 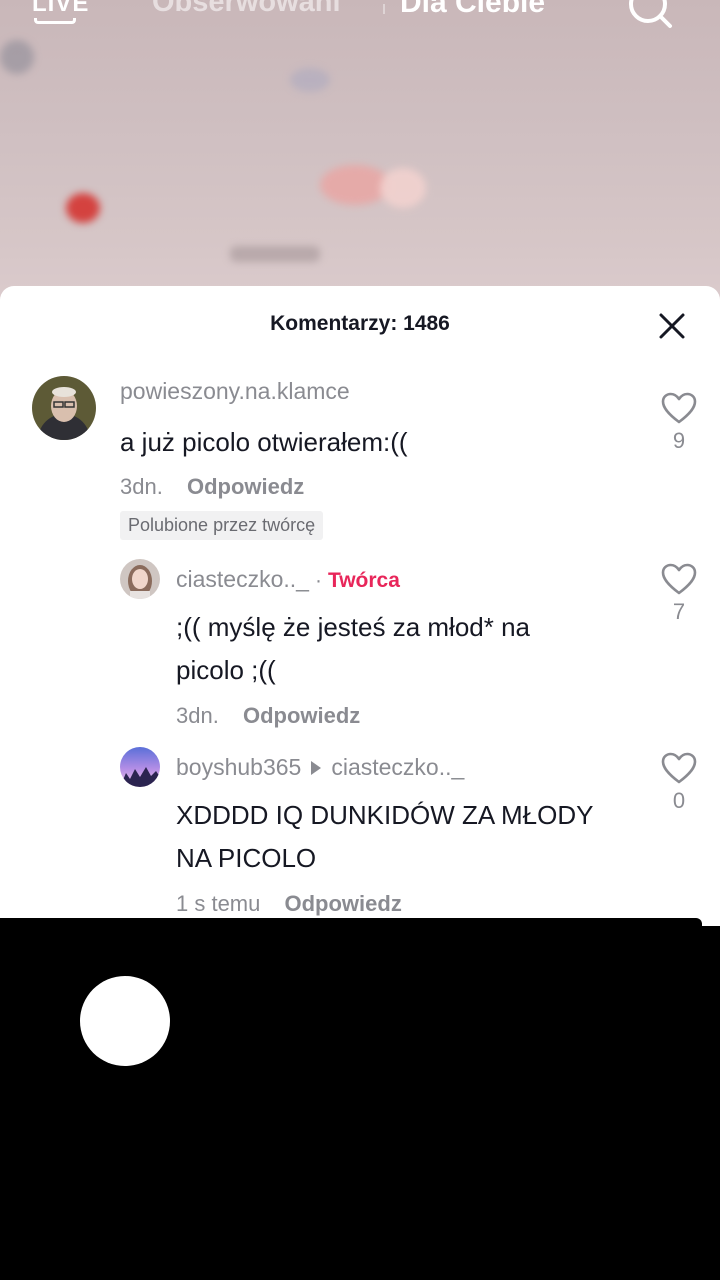 What do you see at coordinates (316, 767) in the screenshot?
I see `reply-arrow-icon` at bounding box center [316, 767].